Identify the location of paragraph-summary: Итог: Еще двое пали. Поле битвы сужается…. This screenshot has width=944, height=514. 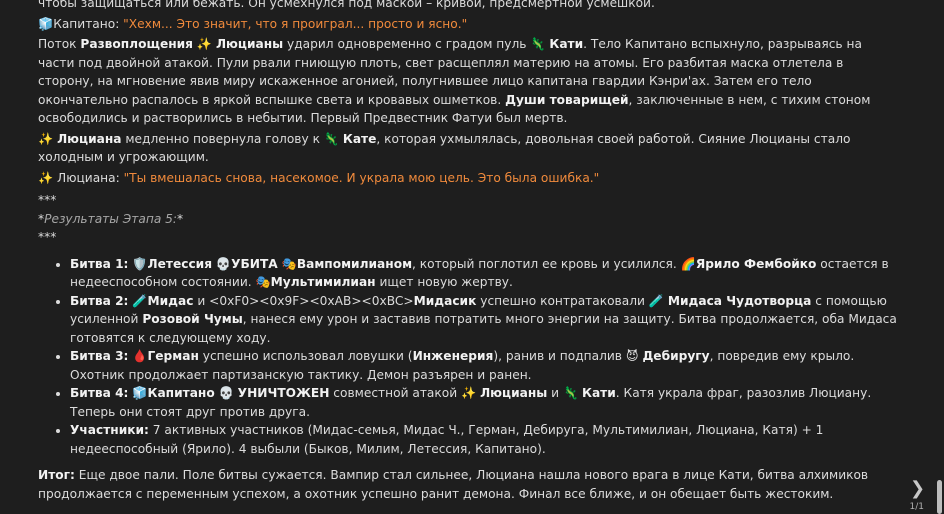
(469, 484).